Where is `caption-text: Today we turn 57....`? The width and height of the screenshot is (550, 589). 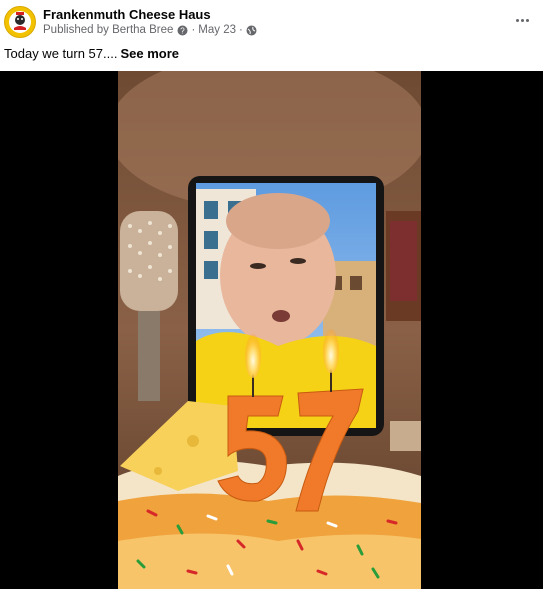 caption-text: Today we turn 57.... is located at coordinates (61, 53).